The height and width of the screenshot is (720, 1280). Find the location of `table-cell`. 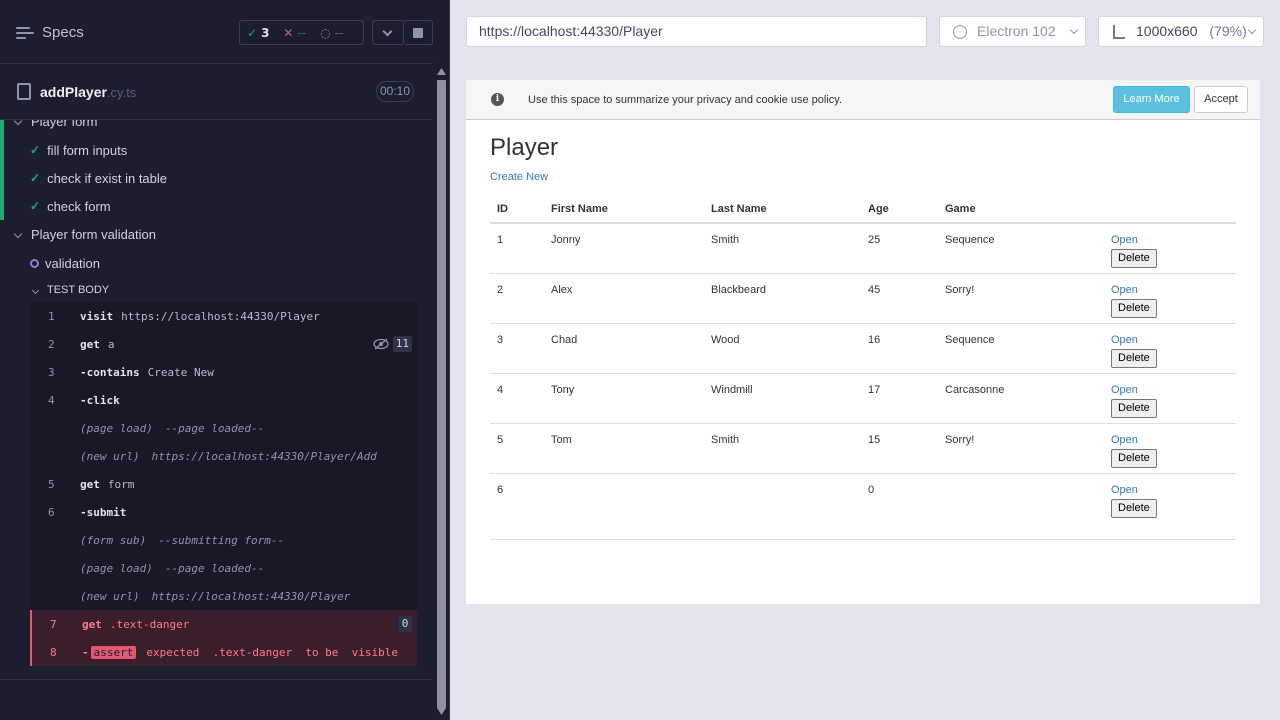

table-cell is located at coordinates (782, 506).